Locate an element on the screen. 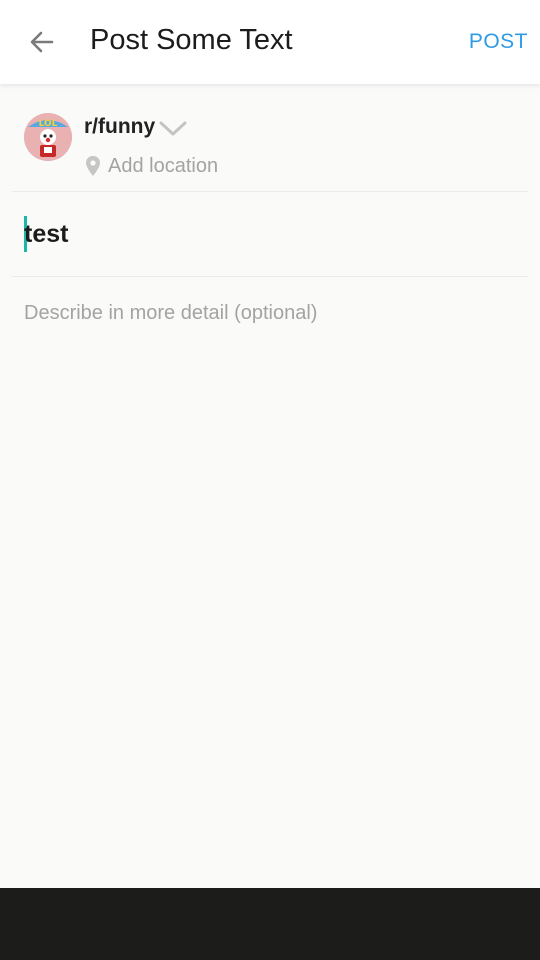  app-bar: Post Some Text POST is located at coordinates (270, 42).